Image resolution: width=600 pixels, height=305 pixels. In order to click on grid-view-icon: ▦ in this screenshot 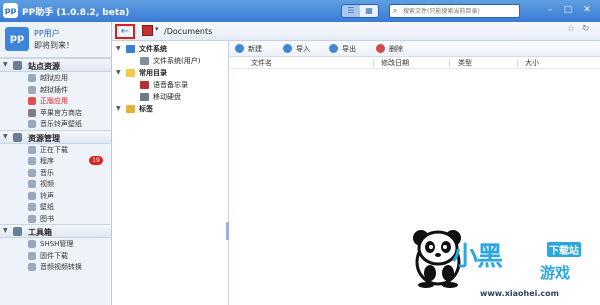, I will do `click(369, 11)`.